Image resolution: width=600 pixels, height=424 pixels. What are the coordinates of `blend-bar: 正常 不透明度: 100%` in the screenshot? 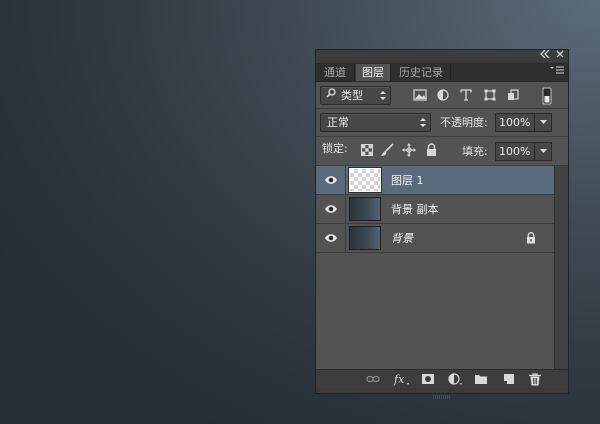 It's located at (442, 123).